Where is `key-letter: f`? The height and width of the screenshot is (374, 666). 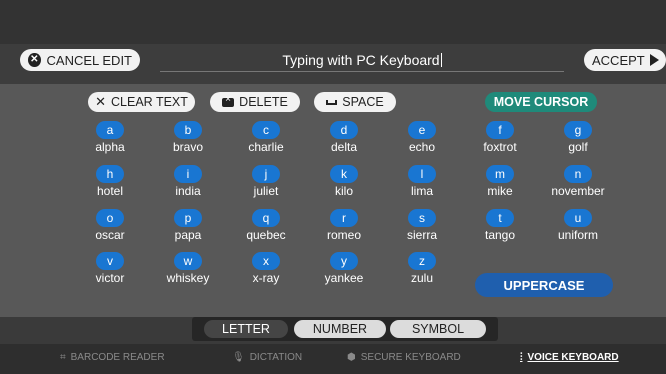
key-letter: f is located at coordinates (500, 130).